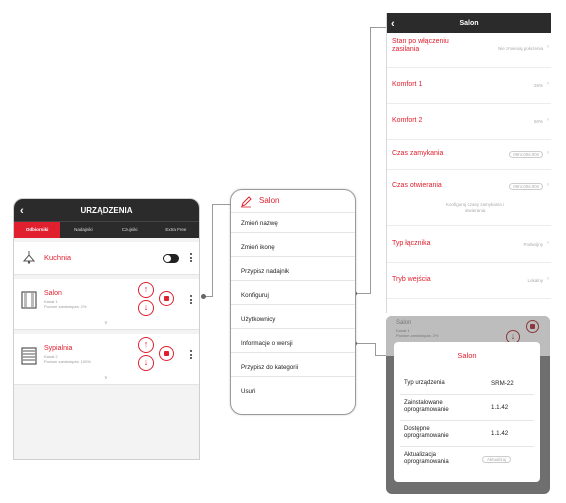 The image size is (566, 503). I want to click on tab-extra-free: Extra Free, so click(176, 230).